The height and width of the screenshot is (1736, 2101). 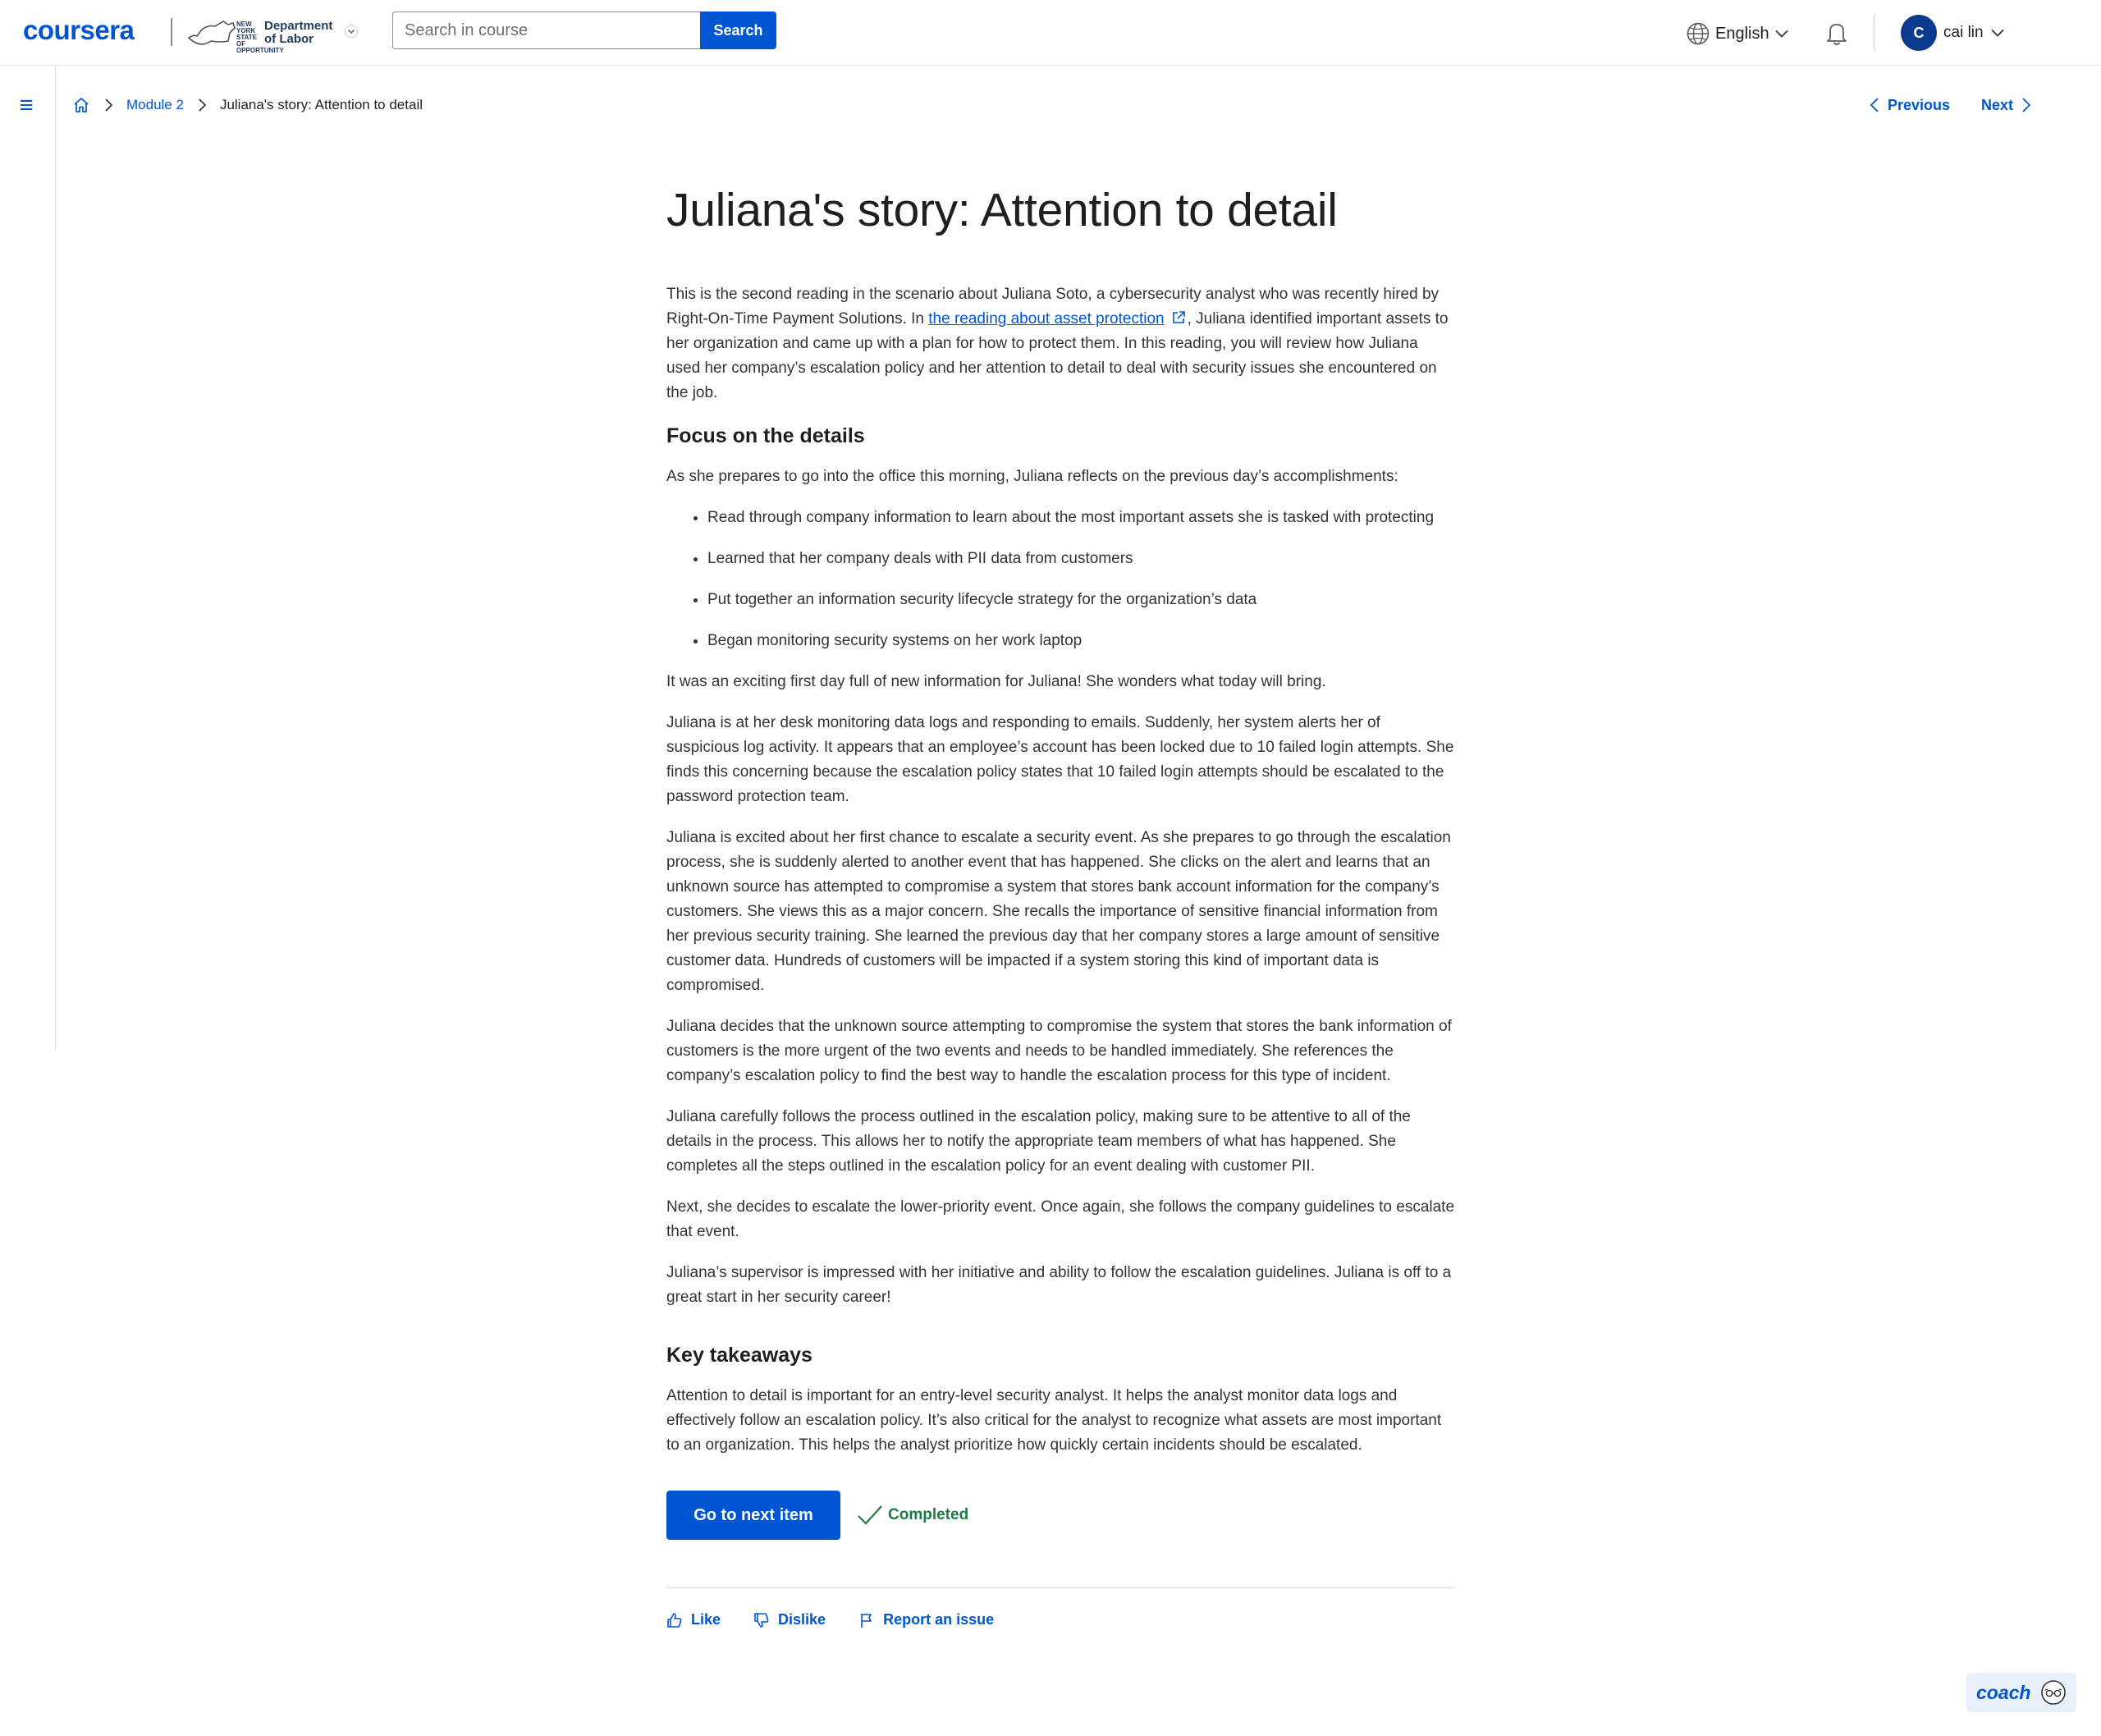 I want to click on search-input, so click(x=546, y=30).